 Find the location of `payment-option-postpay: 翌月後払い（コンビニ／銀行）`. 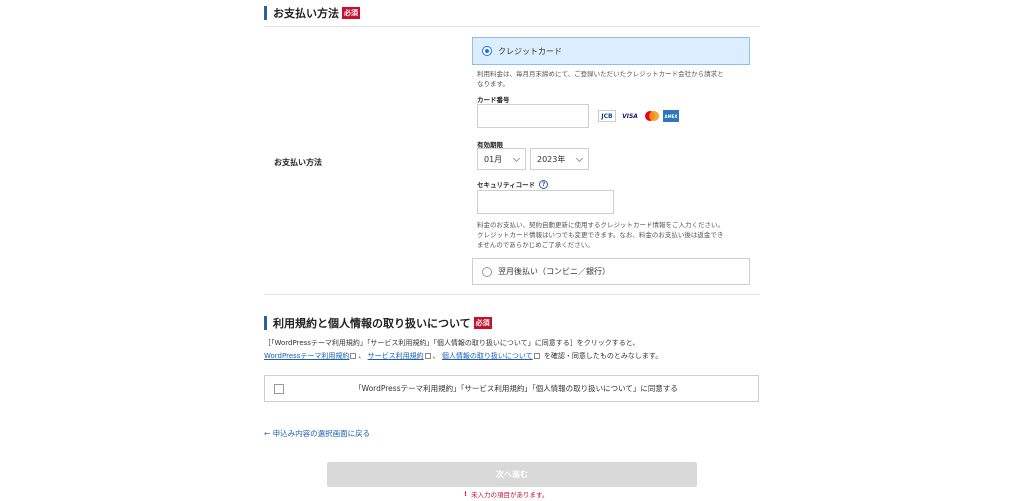

payment-option-postpay: 翌月後払い（コンビニ／銀行） is located at coordinates (611, 271).